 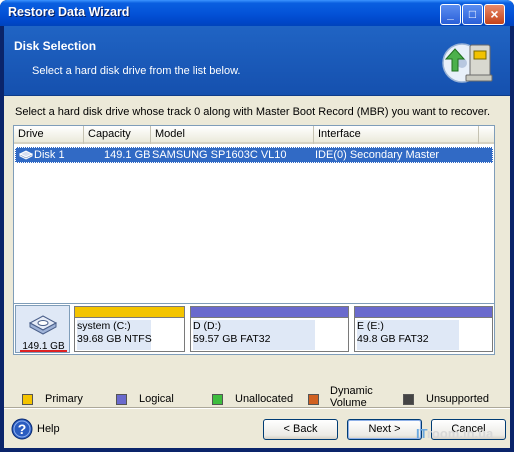 I want to click on help-icon: ?, so click(x=22, y=429).